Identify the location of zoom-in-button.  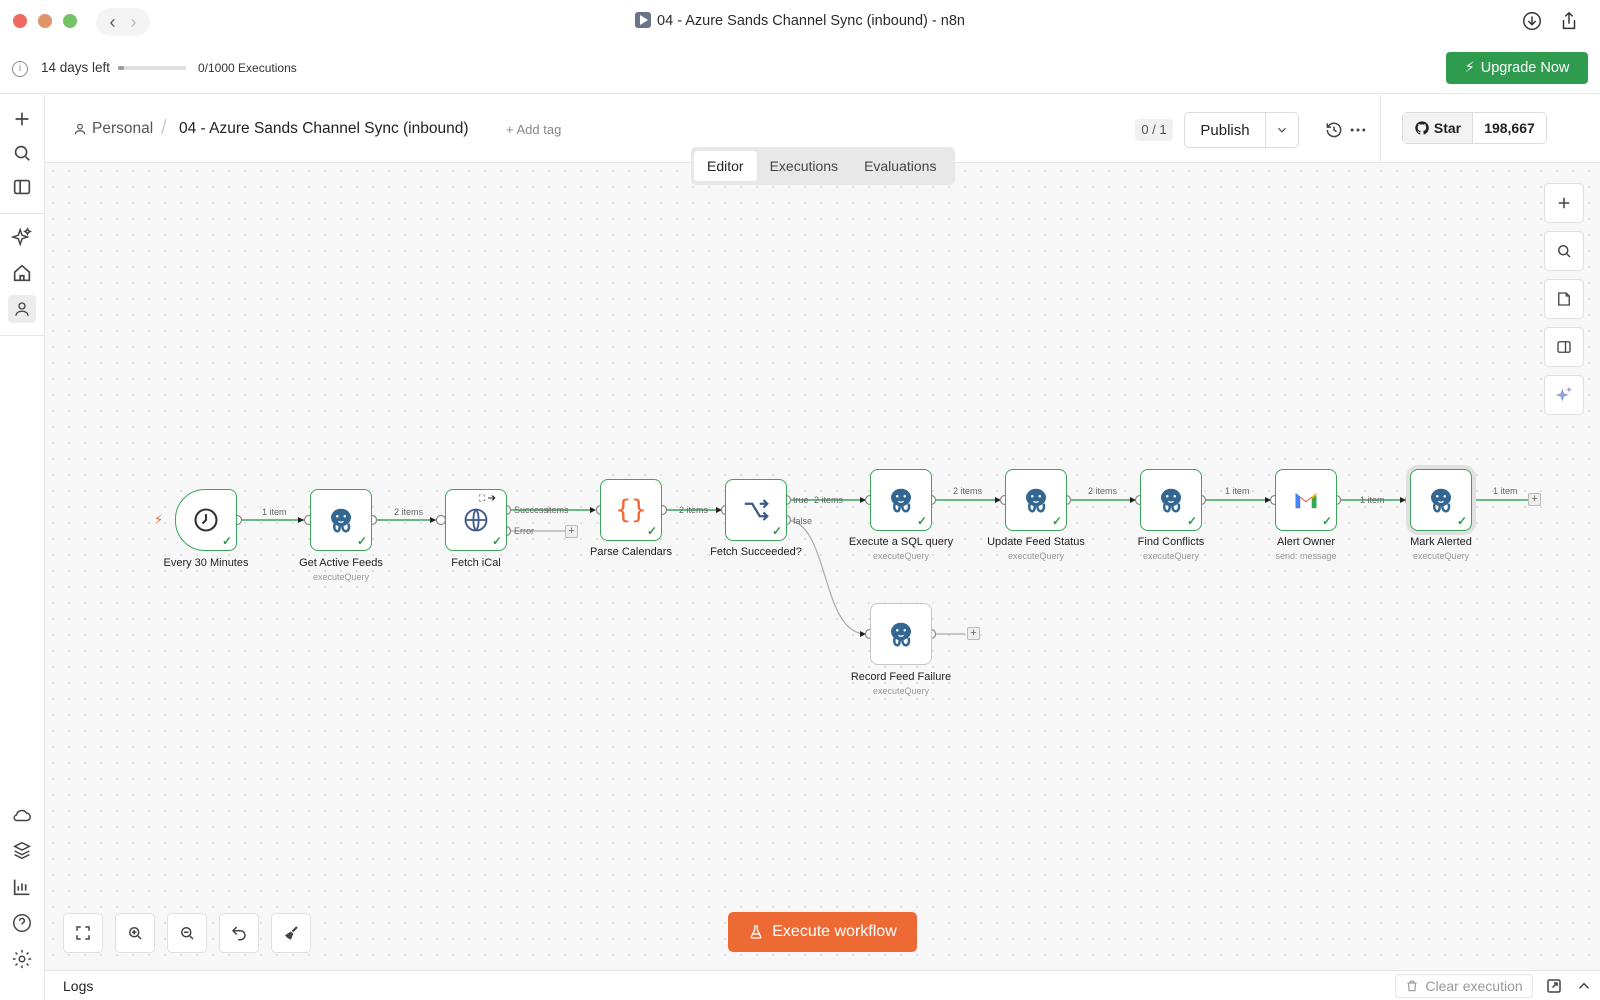
(135, 933).